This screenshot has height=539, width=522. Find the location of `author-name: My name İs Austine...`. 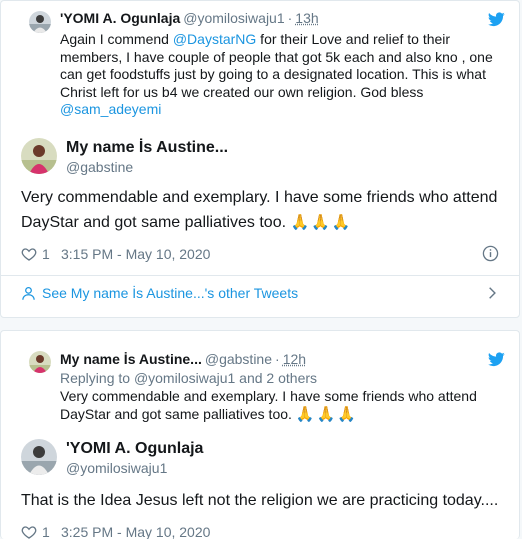

author-name: My name İs Austine... is located at coordinates (147, 148).